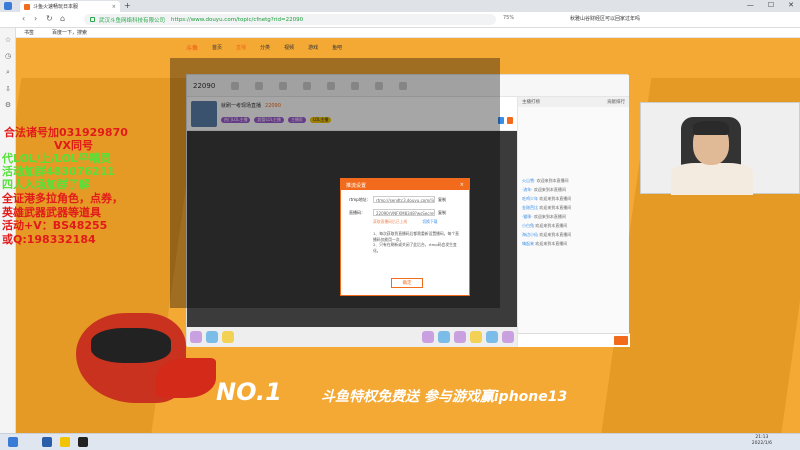  What do you see at coordinates (545, 180) in the screenshot?
I see `chat-message: 火山雪· 欢迎来到本直播间` at bounding box center [545, 180].